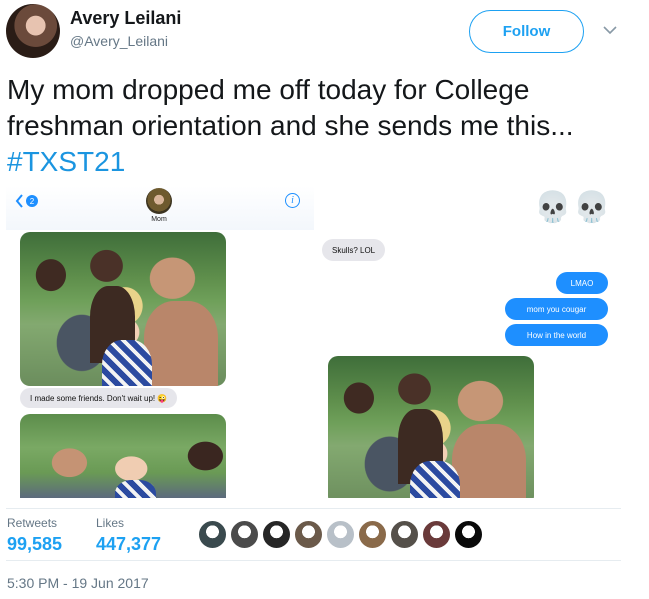 This screenshot has height=599, width=649. Describe the element at coordinates (78, 583) in the screenshot. I see `tweet-timestamp: 5:30 PM - 19 Jun 2017` at that location.